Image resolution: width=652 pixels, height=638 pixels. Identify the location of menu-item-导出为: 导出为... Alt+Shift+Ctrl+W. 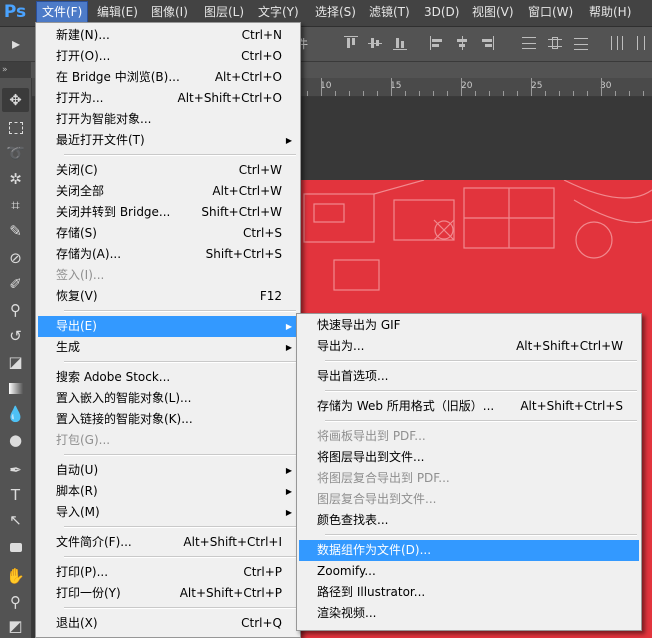
(469, 346).